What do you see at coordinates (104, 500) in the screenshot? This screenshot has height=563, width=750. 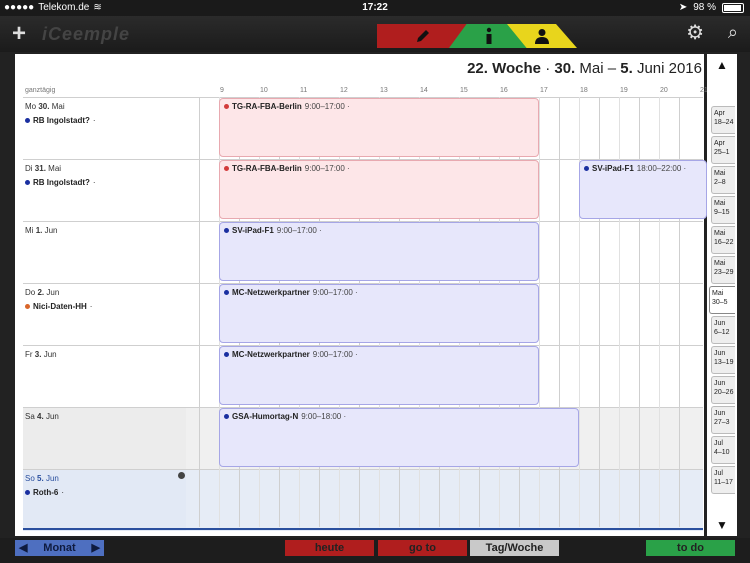 I see `day-allday-cell: So 5. Jun Roth-6 ·` at bounding box center [104, 500].